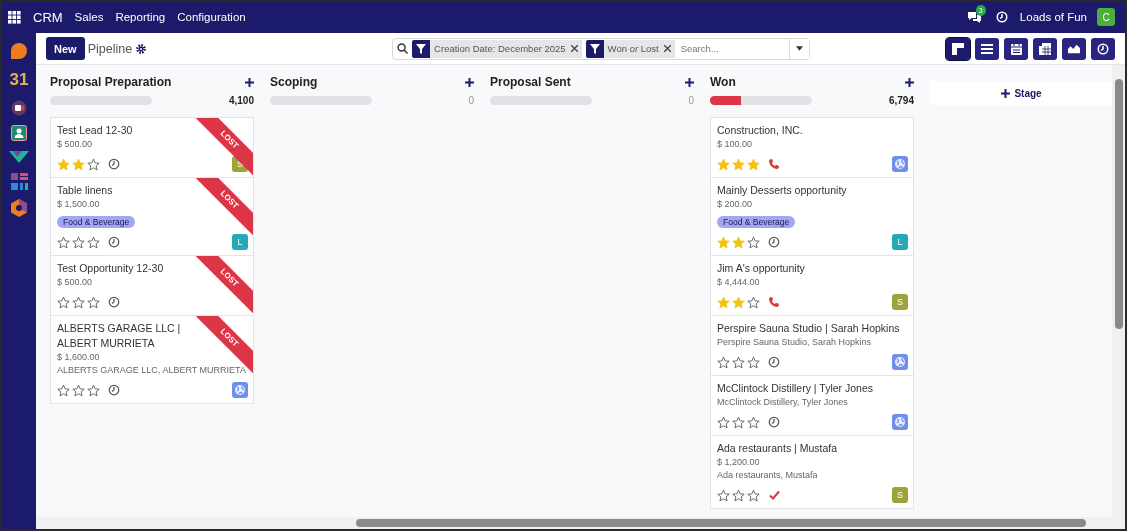  I want to click on opportunity-card: Jim A's opportunity $ 4,444.00 S, so click(812, 285).